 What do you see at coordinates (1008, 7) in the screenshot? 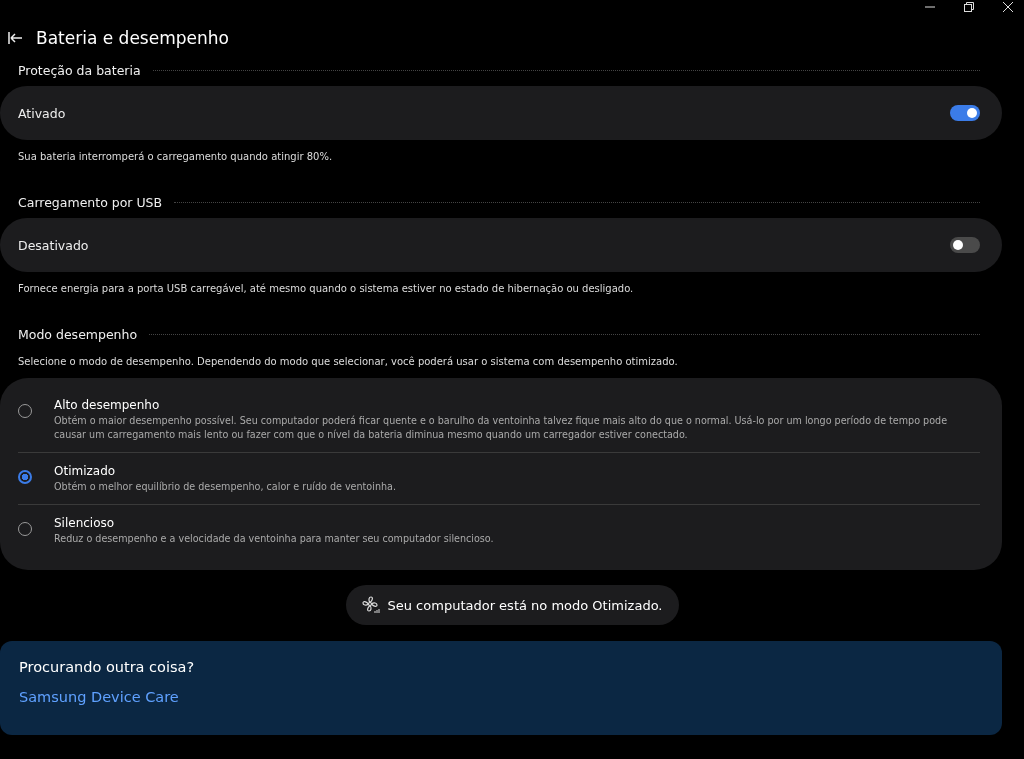
I see `close-icon` at bounding box center [1008, 7].